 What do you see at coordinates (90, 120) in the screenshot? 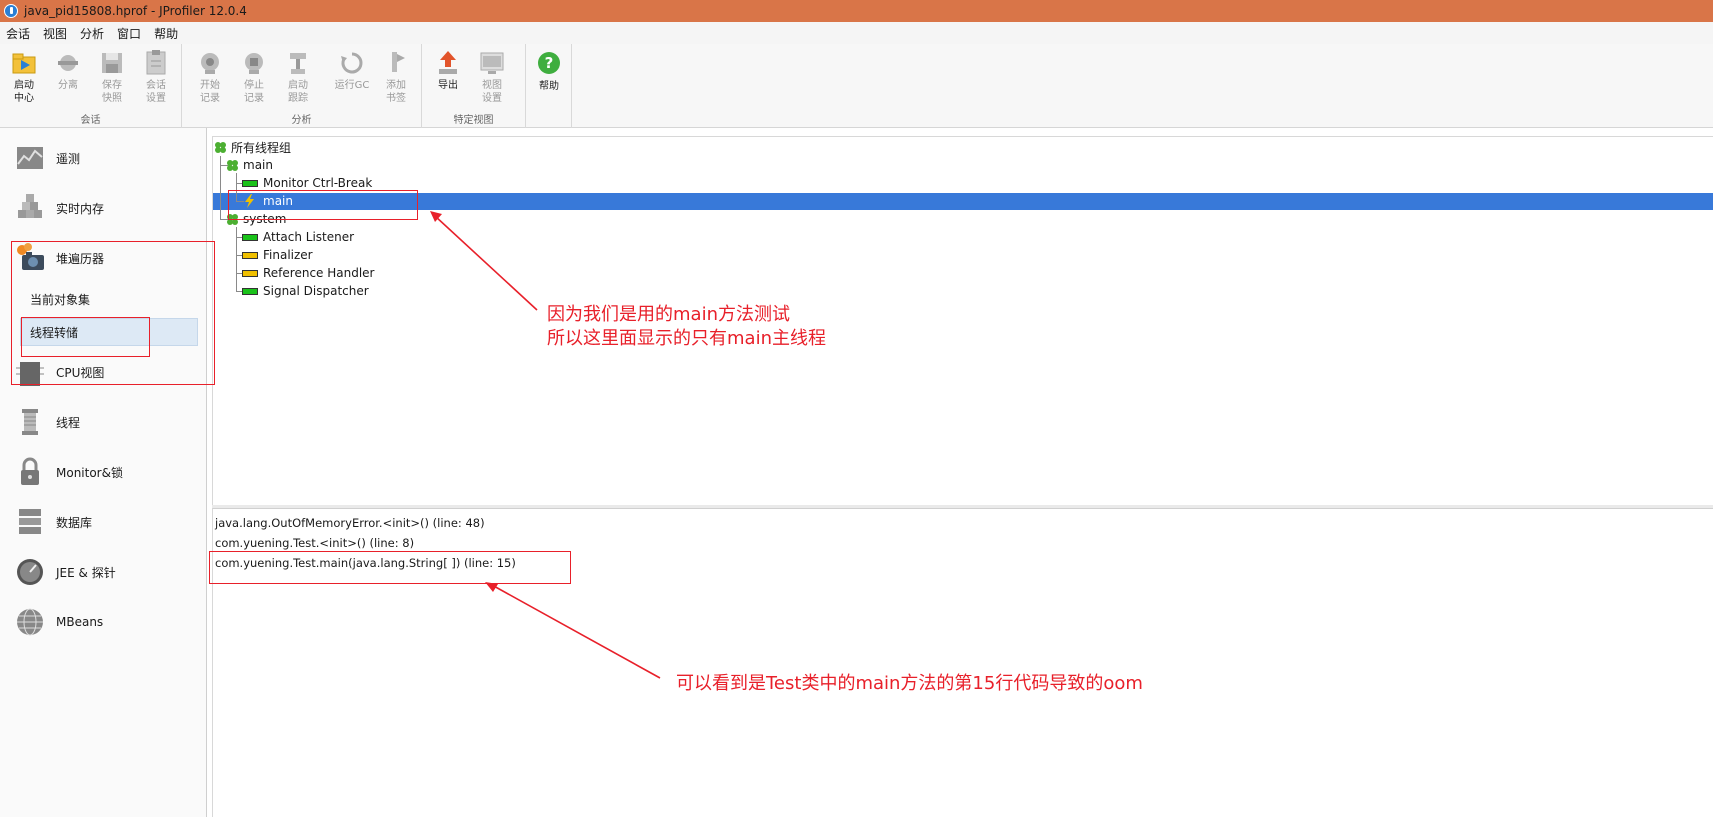
I see `toolbar-group-label-session: 会话` at bounding box center [90, 120].